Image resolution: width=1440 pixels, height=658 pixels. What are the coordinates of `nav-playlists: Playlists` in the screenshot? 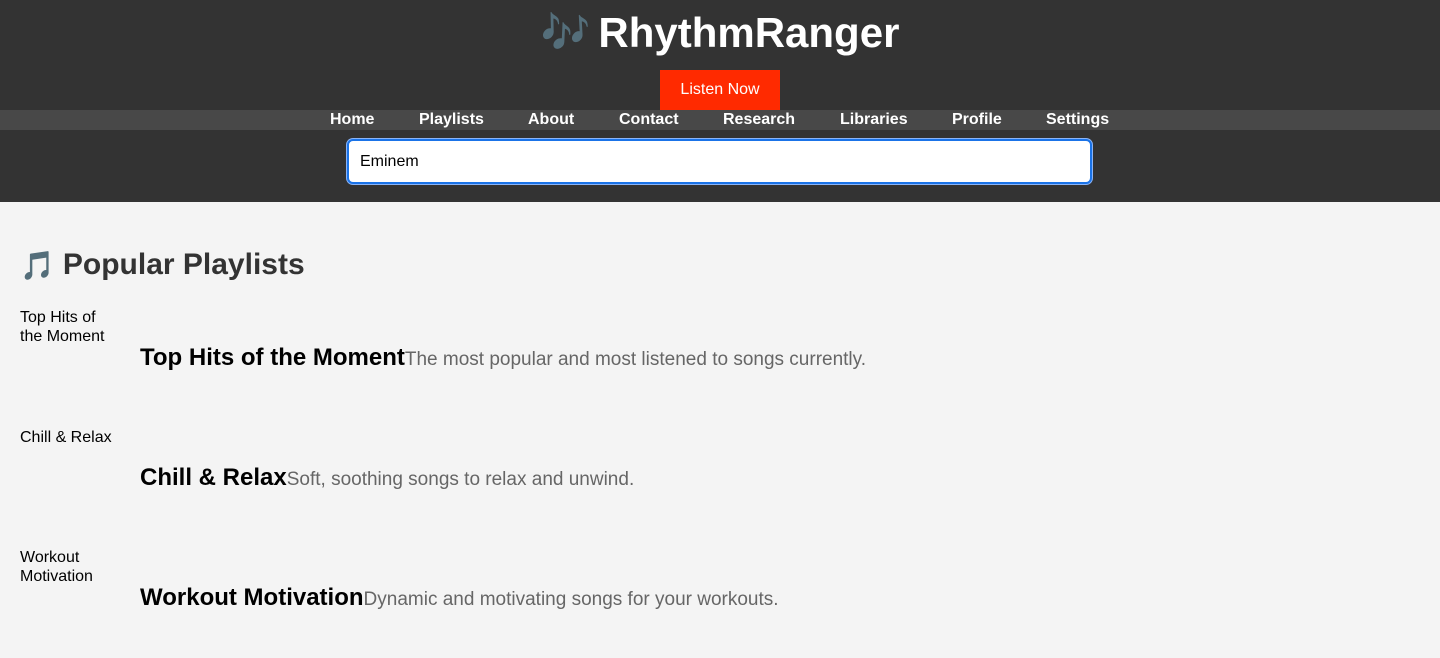 It's located at (451, 120).